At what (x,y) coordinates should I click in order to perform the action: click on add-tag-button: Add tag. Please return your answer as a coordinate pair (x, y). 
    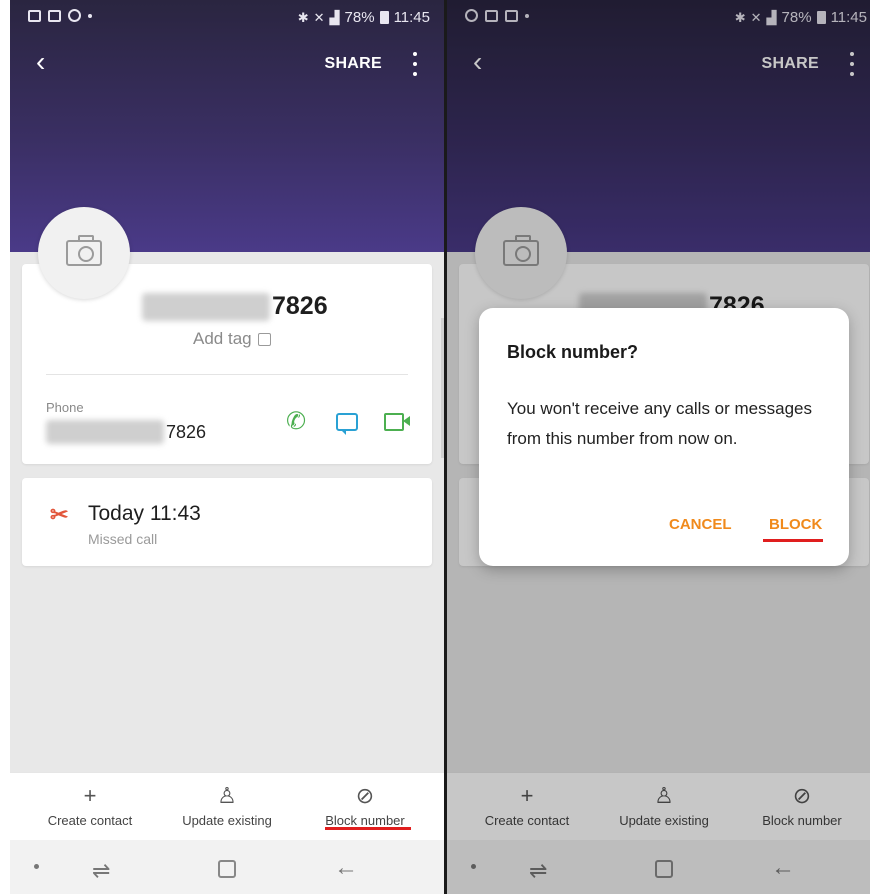
    Looking at the image, I should click on (232, 339).